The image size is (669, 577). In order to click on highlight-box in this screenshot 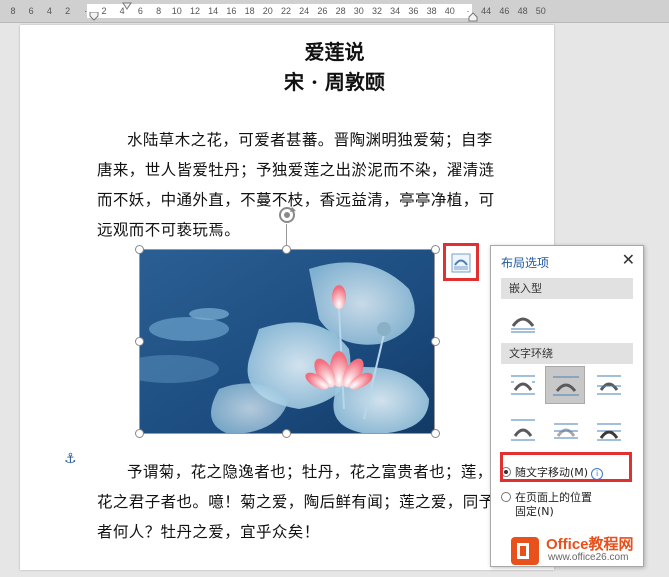, I will do `click(566, 467)`.